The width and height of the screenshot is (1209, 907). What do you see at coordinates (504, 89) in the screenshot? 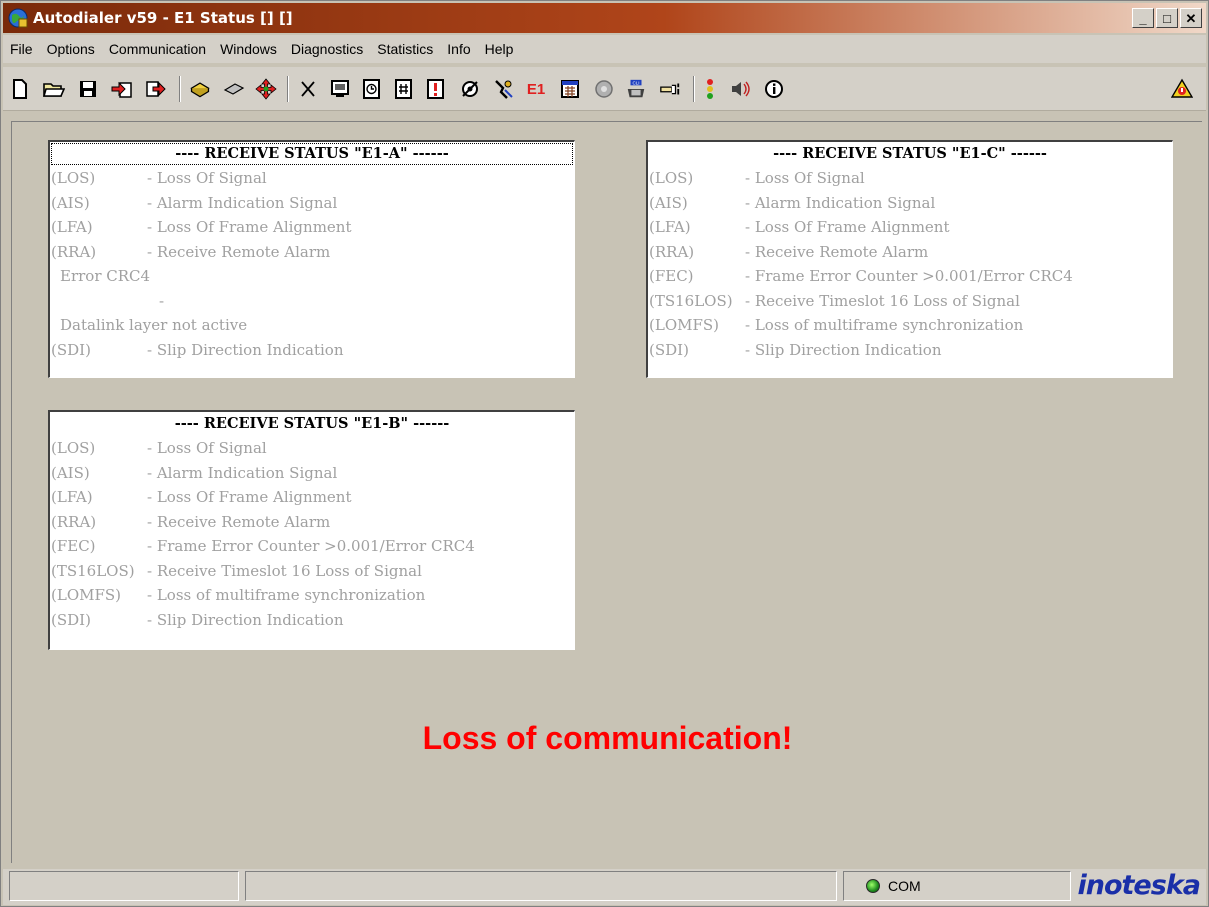
I see `line-test-icon` at bounding box center [504, 89].